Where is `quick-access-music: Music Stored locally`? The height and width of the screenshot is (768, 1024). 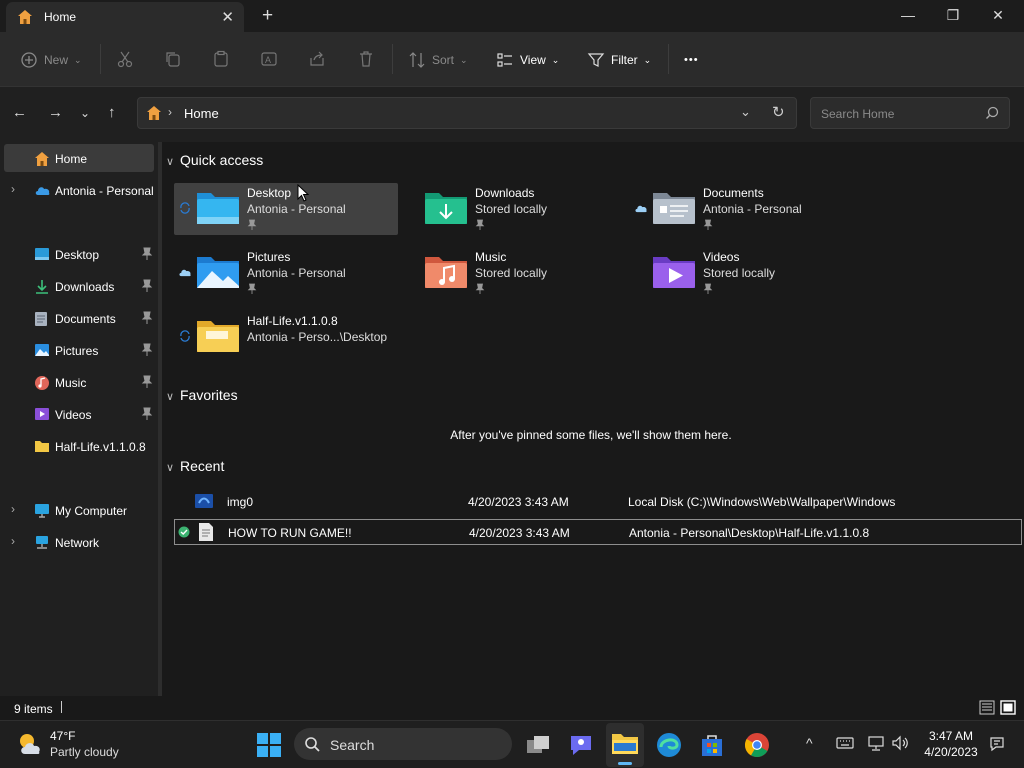 quick-access-music: Music Stored locally is located at coordinates (514, 273).